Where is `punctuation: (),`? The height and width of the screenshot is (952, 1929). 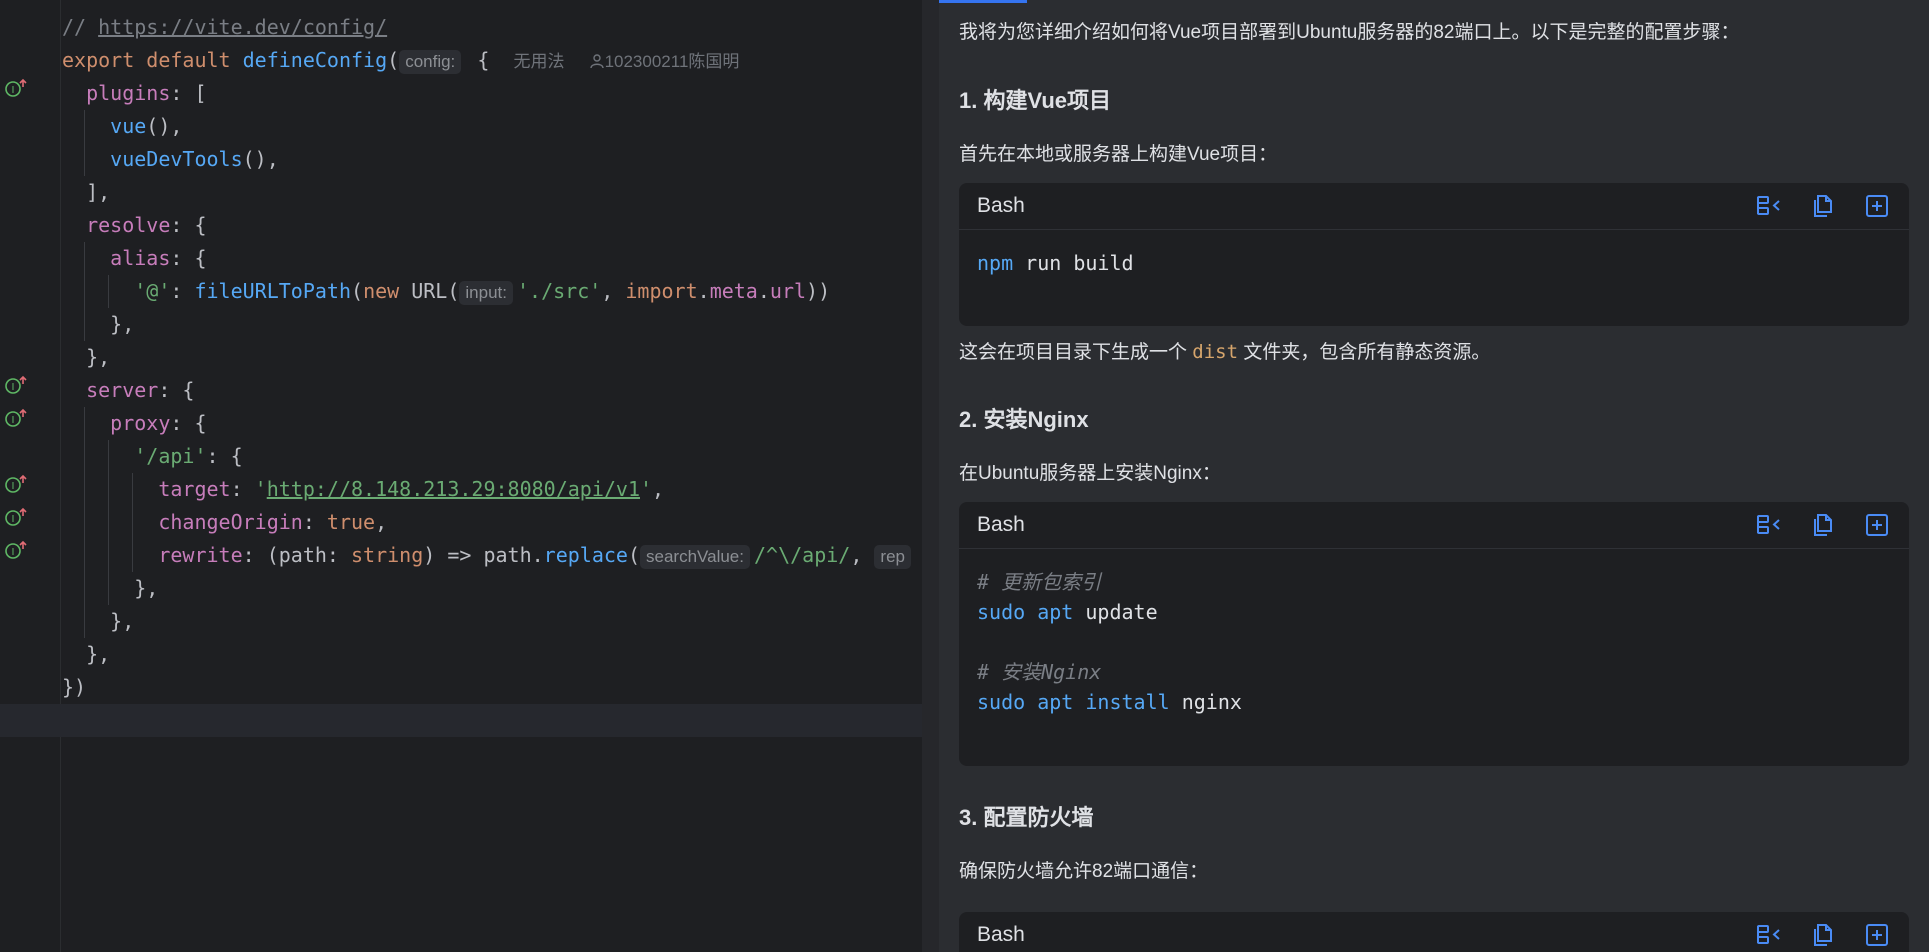 punctuation: (), is located at coordinates (260, 159).